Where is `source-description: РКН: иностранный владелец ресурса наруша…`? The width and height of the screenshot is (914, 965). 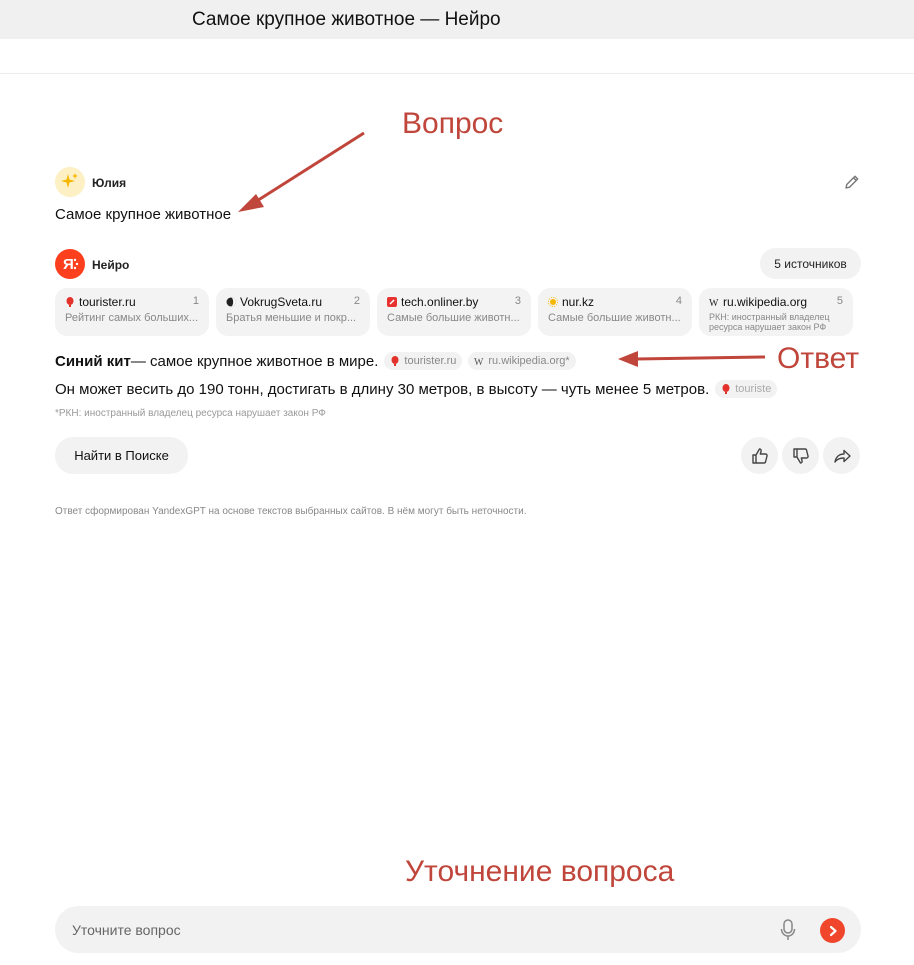 source-description: РКН: иностранный владелец ресурса наруша… is located at coordinates (769, 322).